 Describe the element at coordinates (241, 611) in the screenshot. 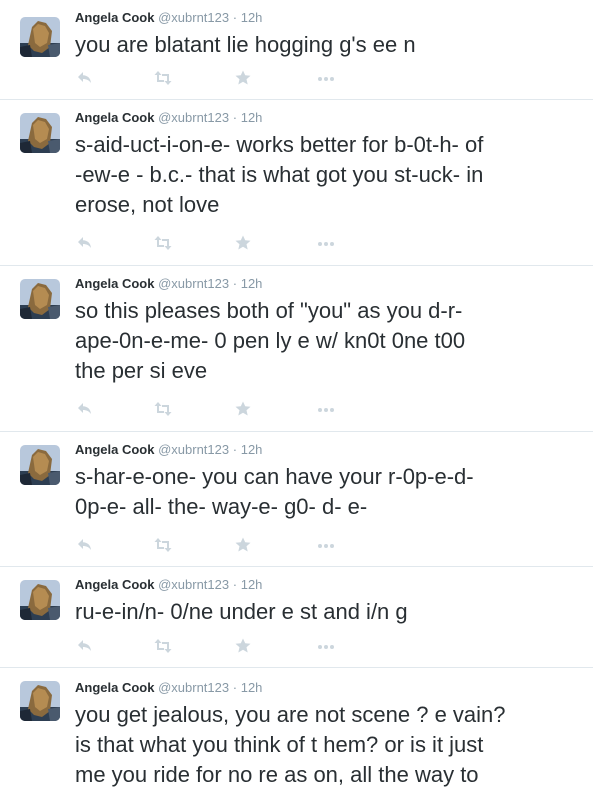

I see `tweet-text: ru-e-in/n- 0/ne under e st and i/n g` at that location.